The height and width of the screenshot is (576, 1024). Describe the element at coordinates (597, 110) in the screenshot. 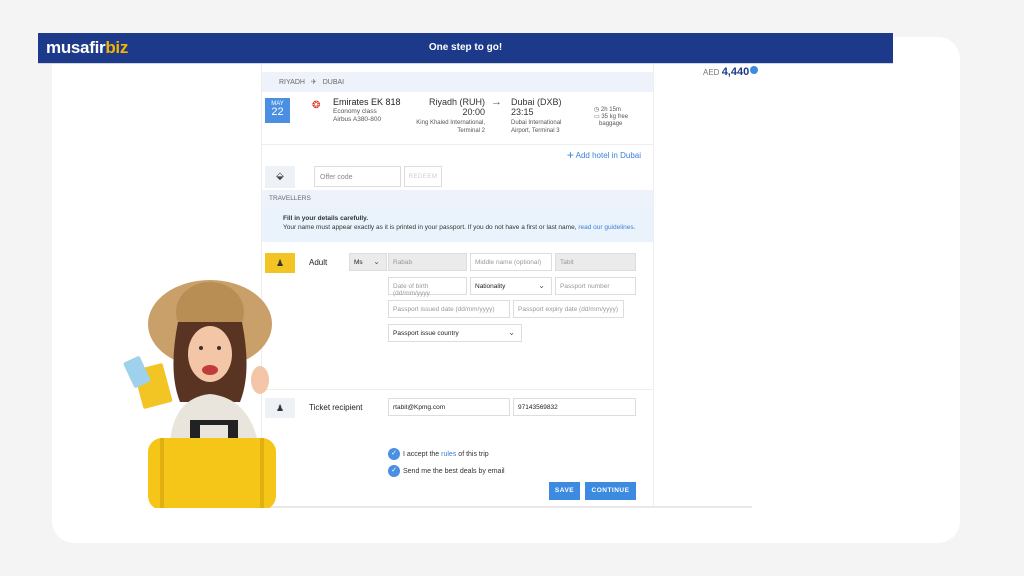

I see `clock-icon: ◷` at that location.